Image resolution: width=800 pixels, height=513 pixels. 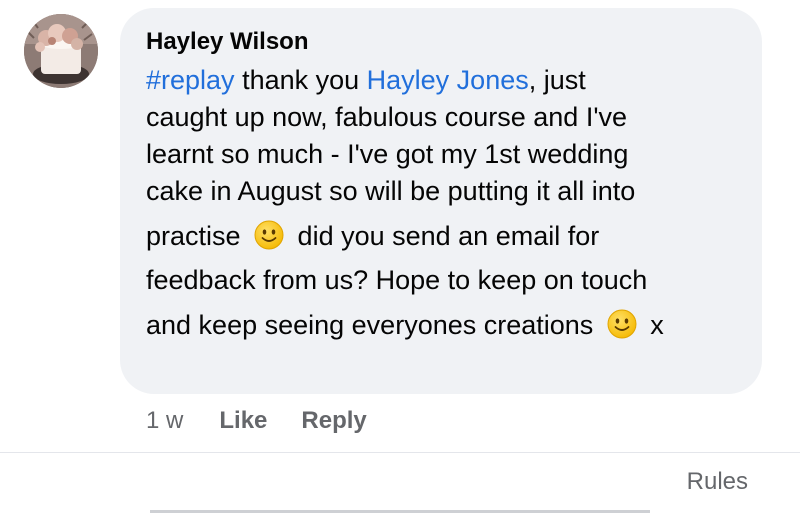 I want to click on comment-line: #replay thank you Hayley Jones, just, so click(x=443, y=80).